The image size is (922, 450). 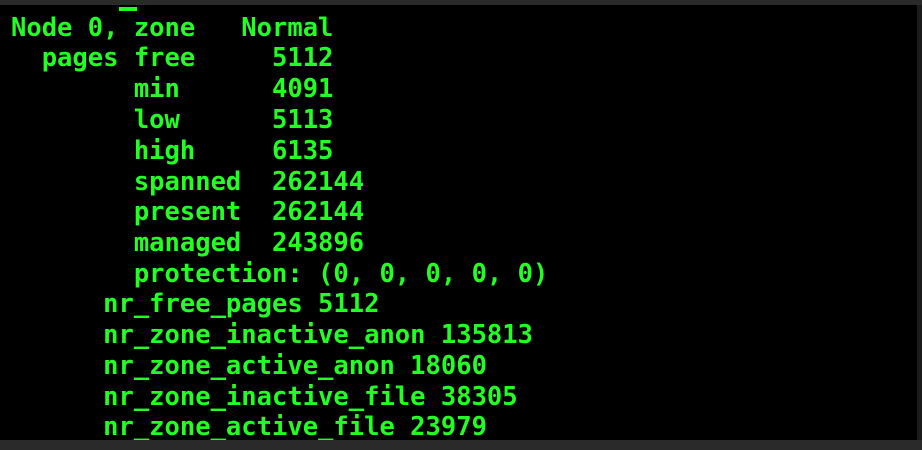 What do you see at coordinates (188, 212) in the screenshot?
I see `pages-present-line: present 262144` at bounding box center [188, 212].